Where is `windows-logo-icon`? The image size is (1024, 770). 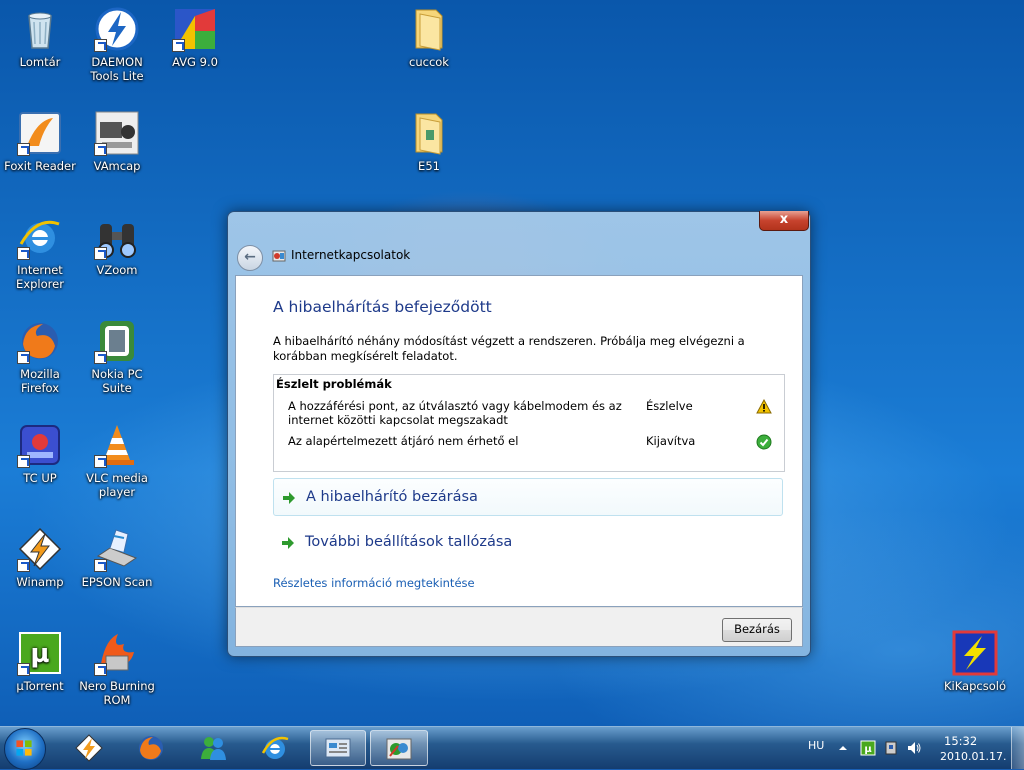 windows-logo-icon is located at coordinates (24, 748).